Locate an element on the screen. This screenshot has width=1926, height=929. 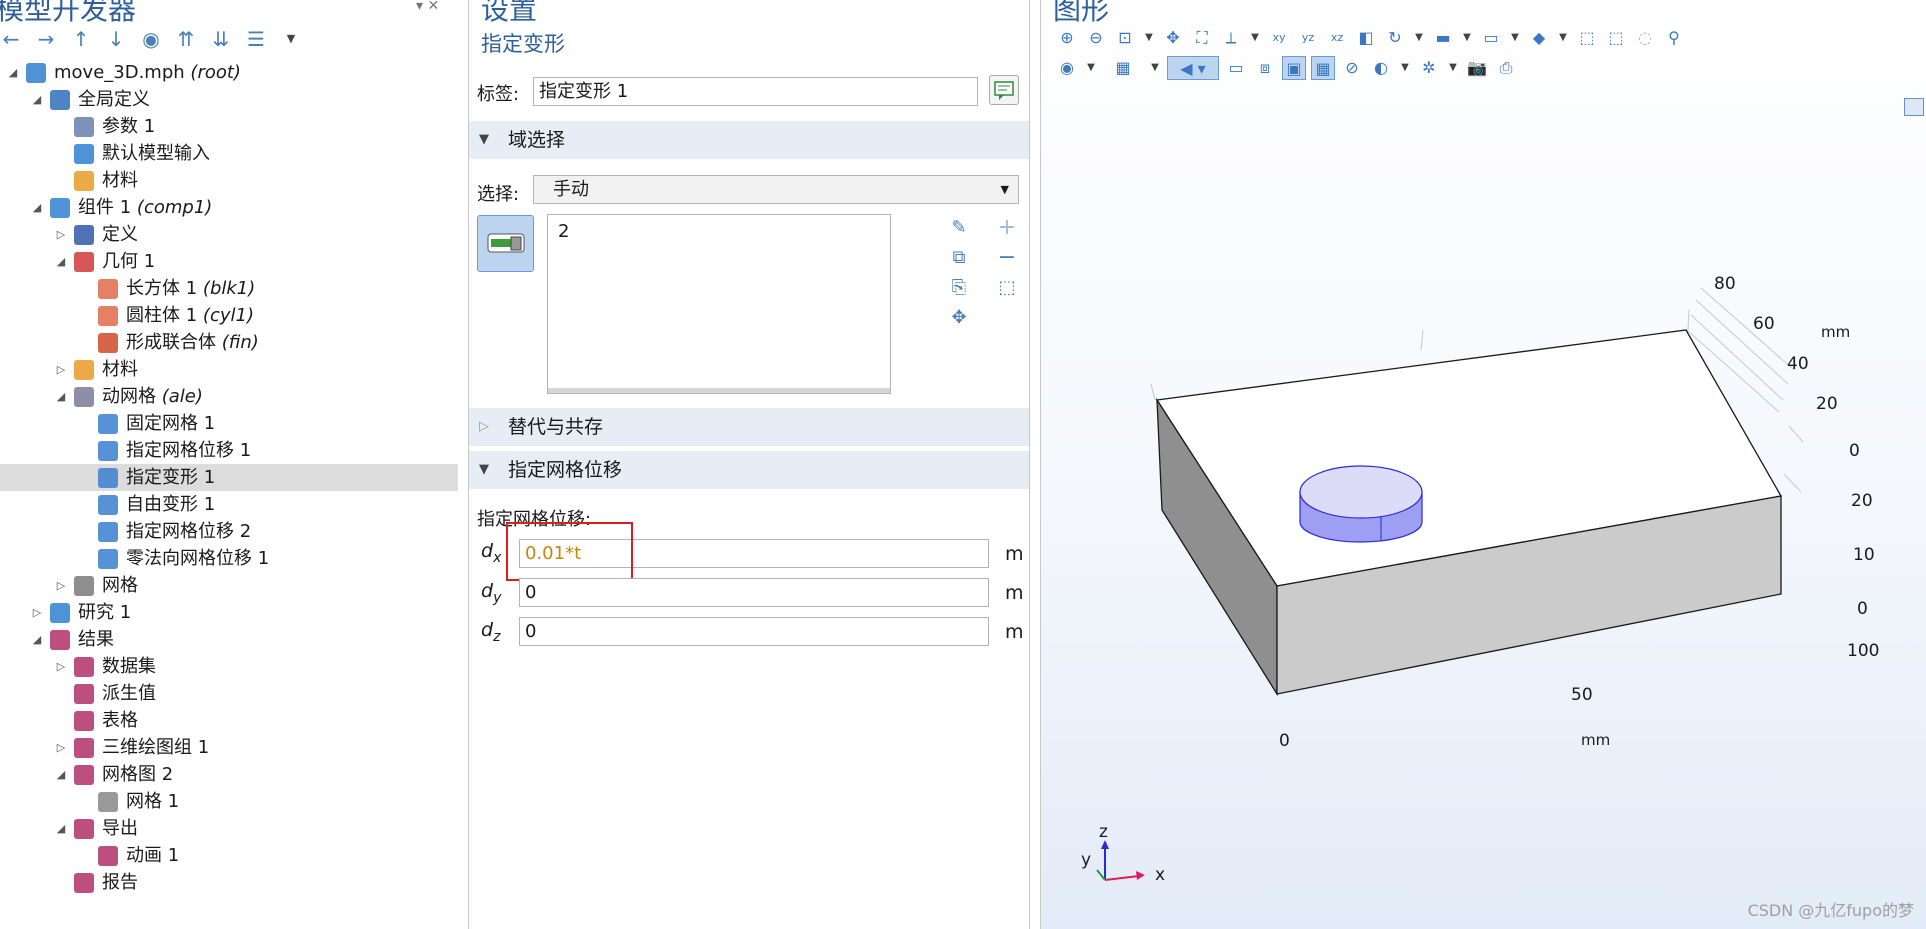
tree-node: 参数 1 is located at coordinates (229, 126).